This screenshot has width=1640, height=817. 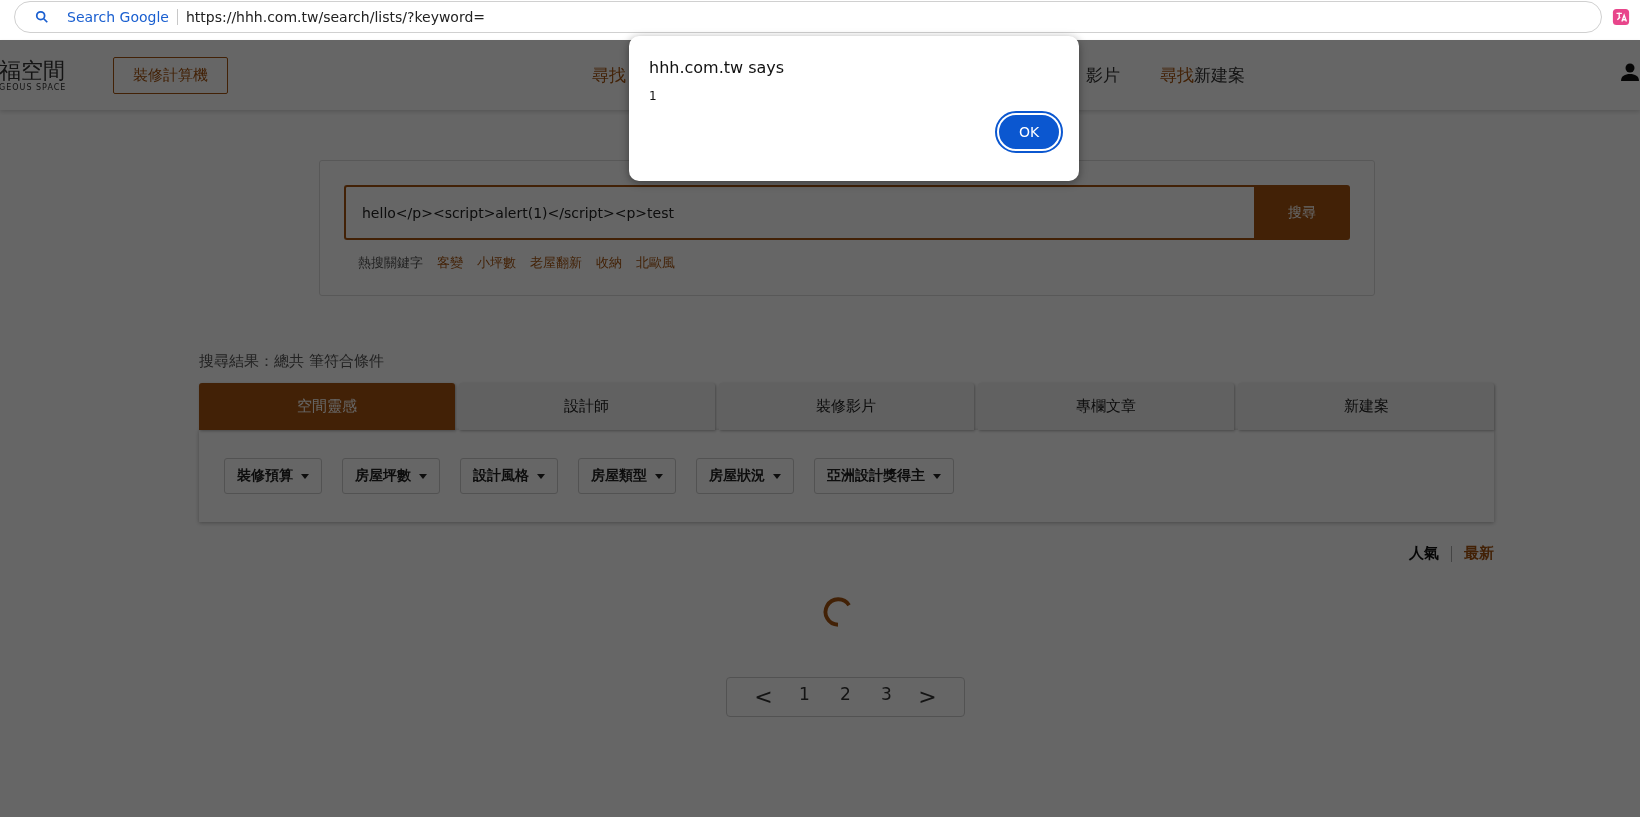 What do you see at coordinates (1366, 406) in the screenshot?
I see `category-tab: 新建案` at bounding box center [1366, 406].